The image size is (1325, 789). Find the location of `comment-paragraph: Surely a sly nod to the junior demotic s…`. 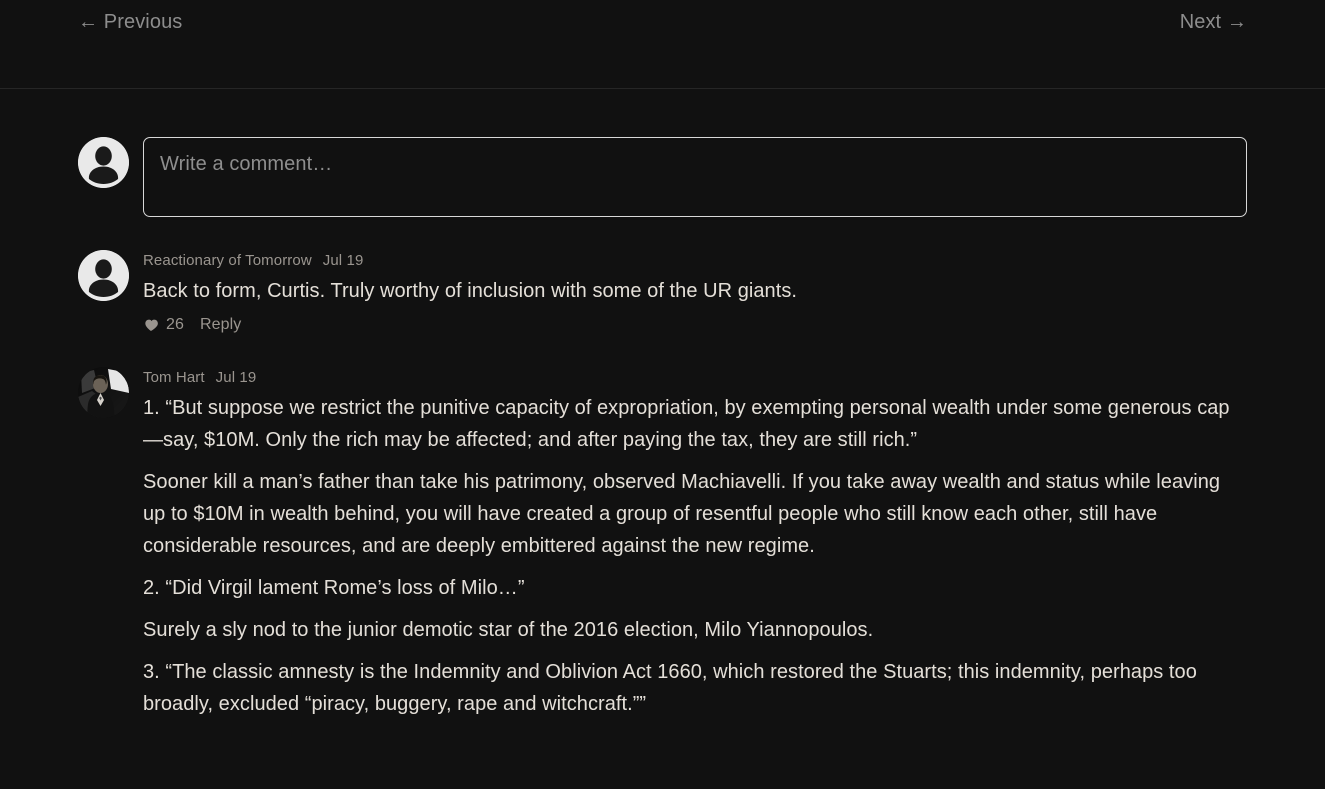

comment-paragraph: Surely a sly nod to the junior demotic s… is located at coordinates (508, 630).